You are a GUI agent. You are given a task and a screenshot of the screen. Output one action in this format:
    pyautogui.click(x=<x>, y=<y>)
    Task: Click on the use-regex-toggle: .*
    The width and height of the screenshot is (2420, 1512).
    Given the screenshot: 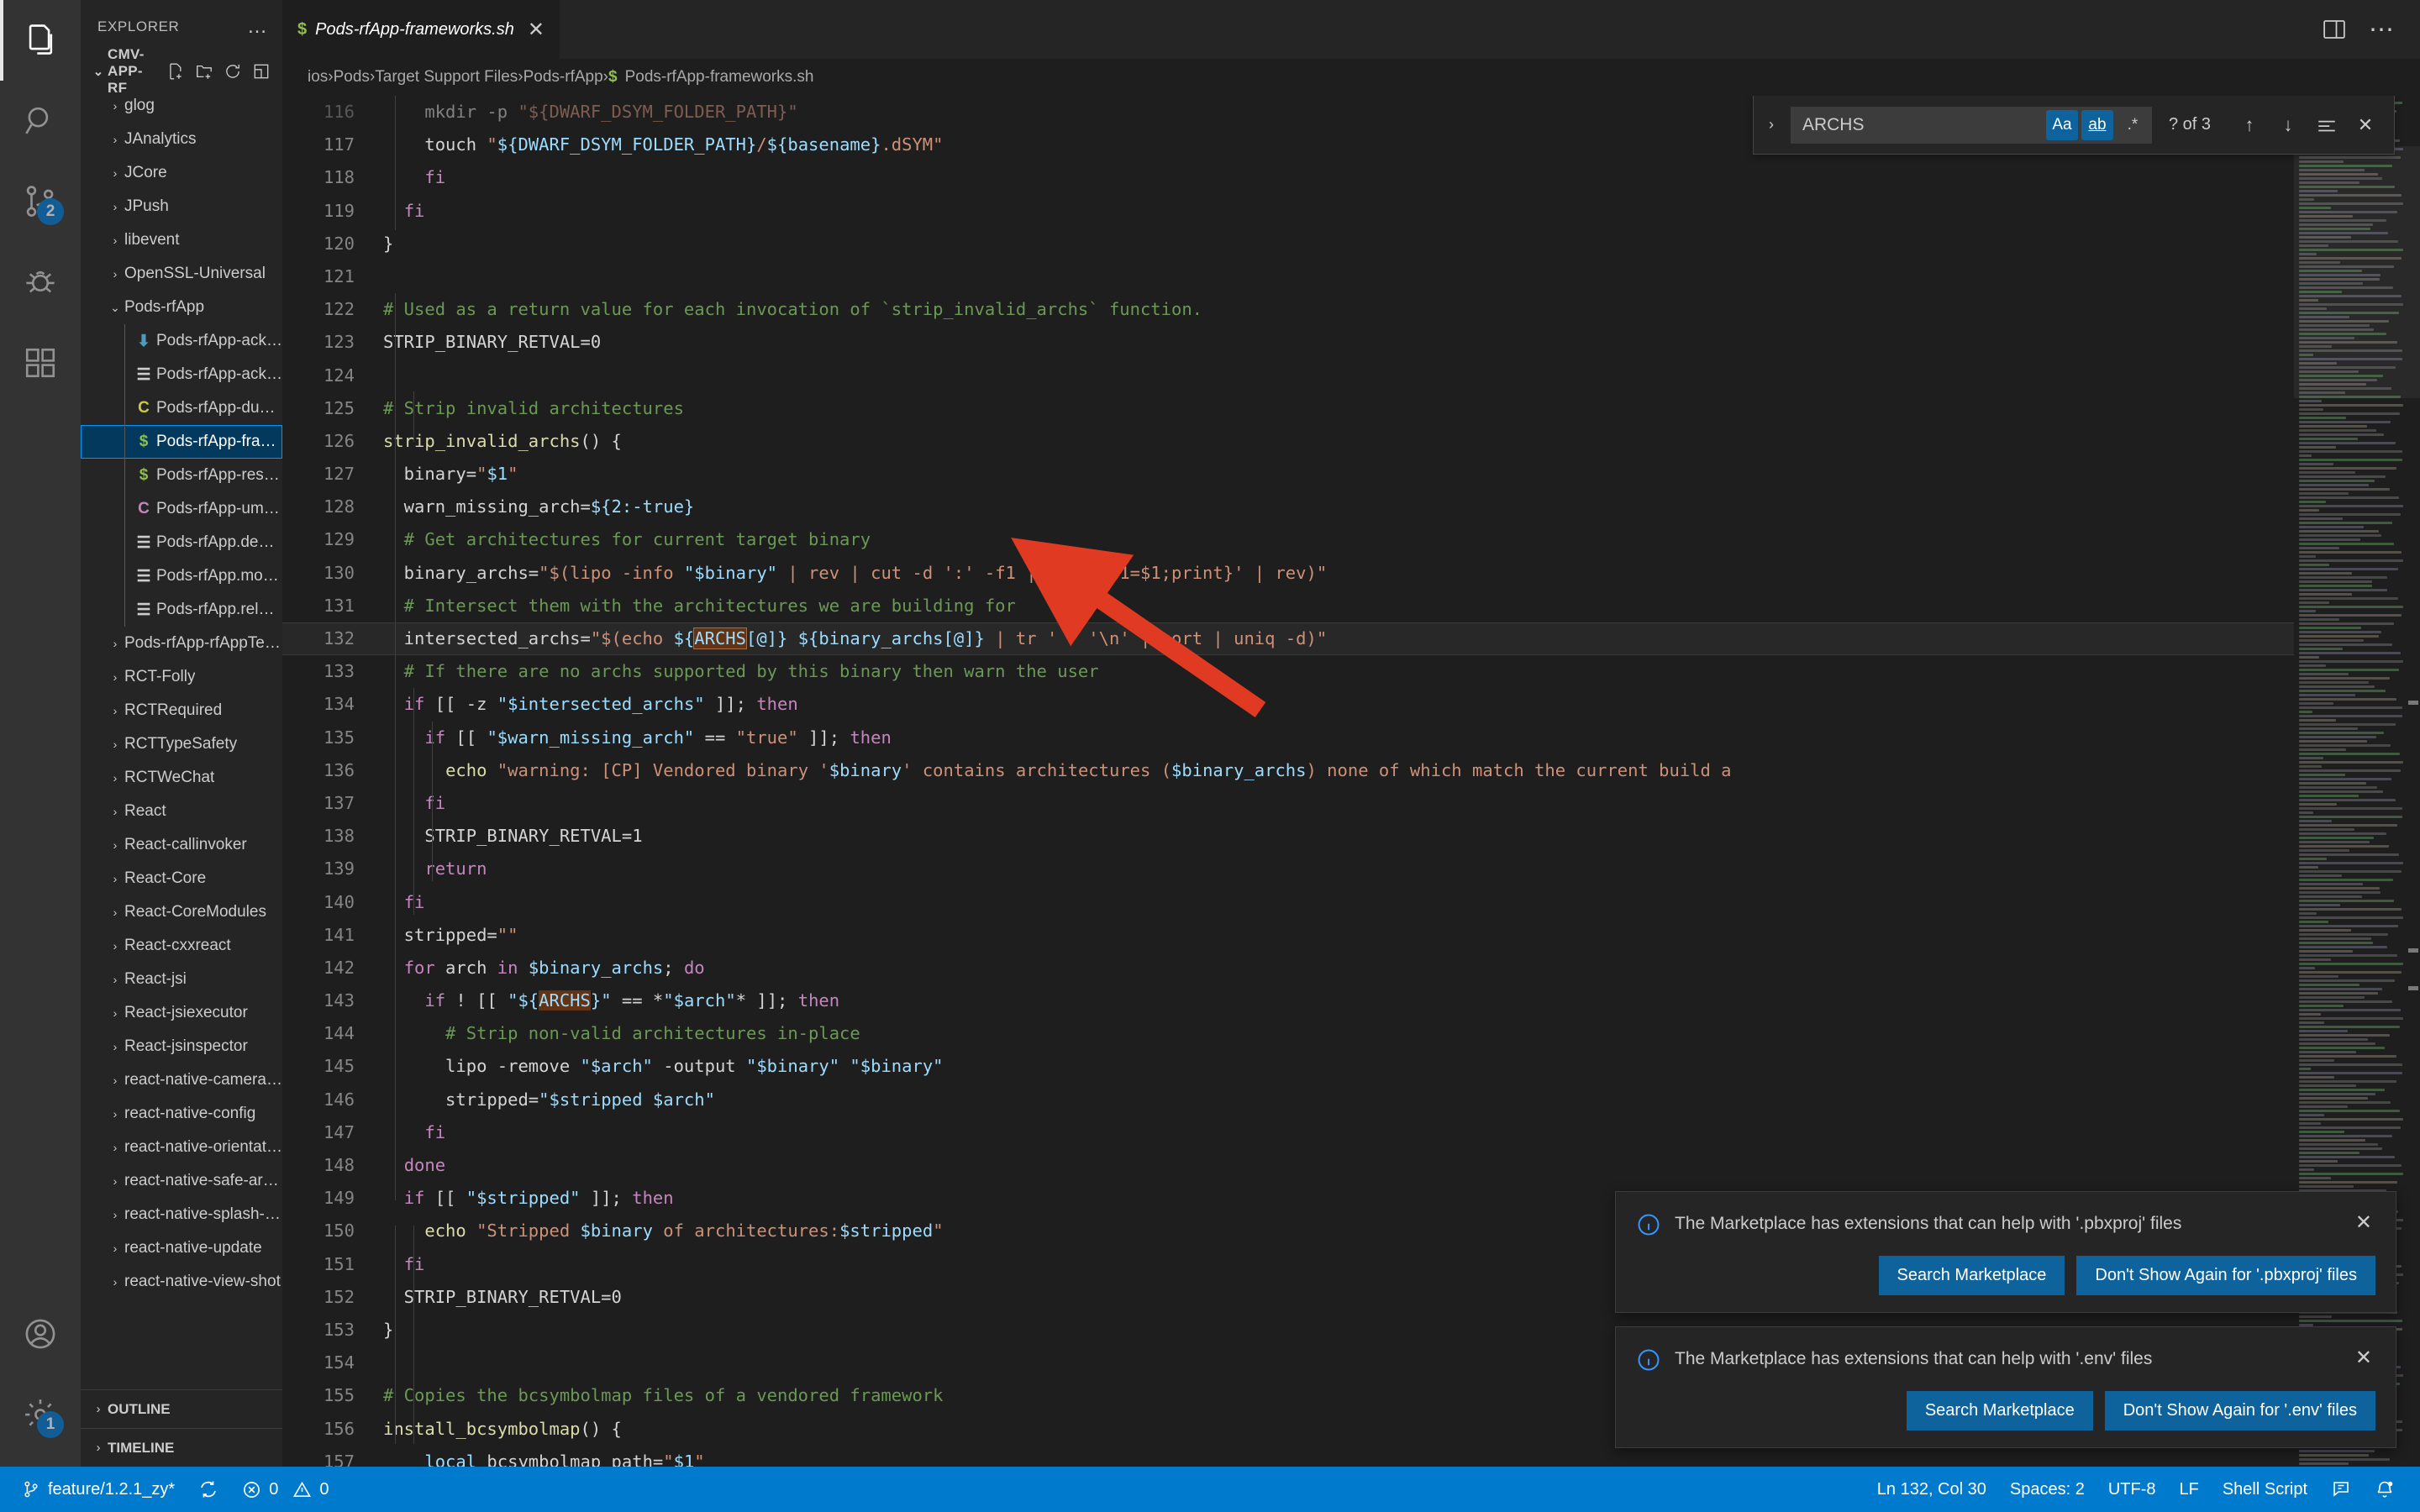 What is the action you would take?
    pyautogui.click(x=2133, y=125)
    